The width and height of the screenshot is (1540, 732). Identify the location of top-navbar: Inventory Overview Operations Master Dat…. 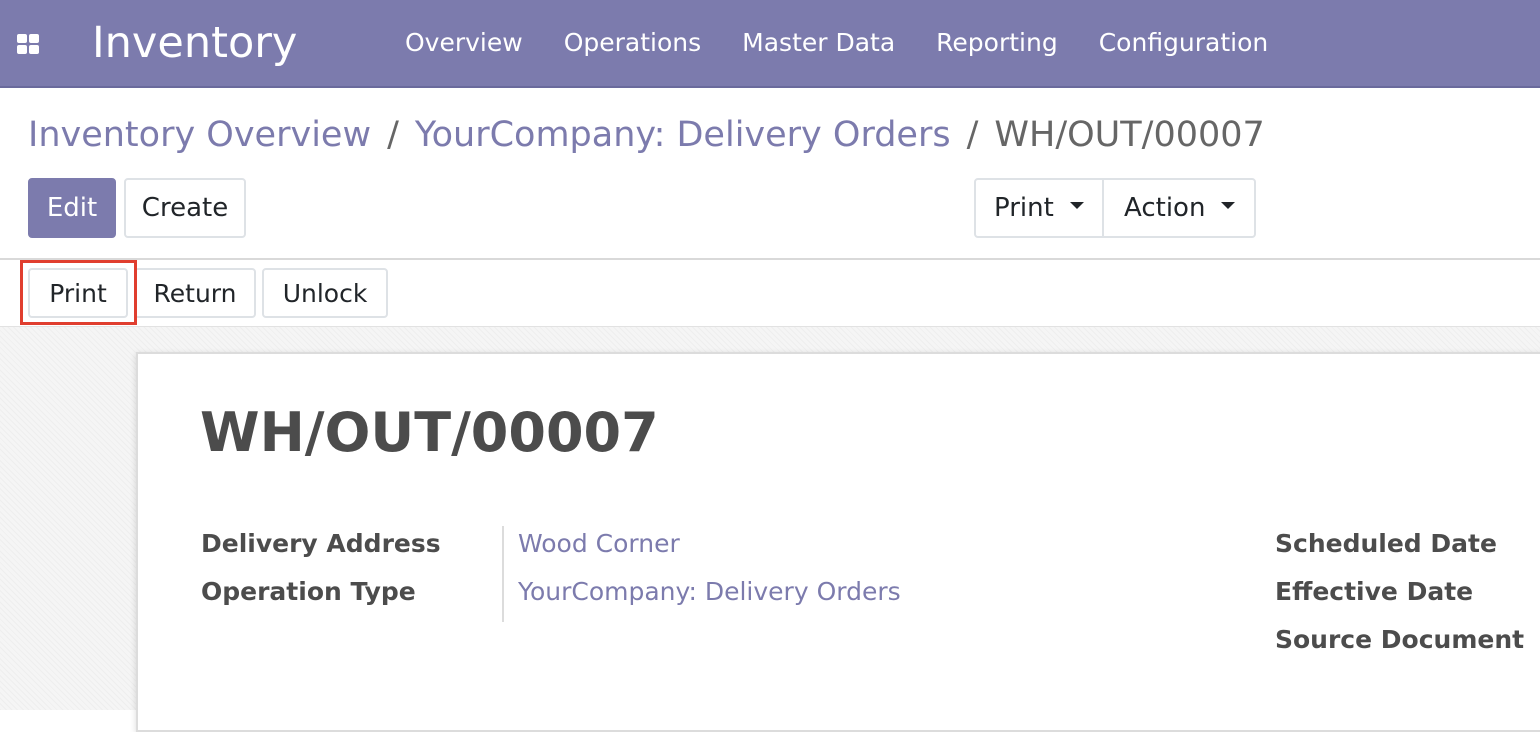
(770, 44).